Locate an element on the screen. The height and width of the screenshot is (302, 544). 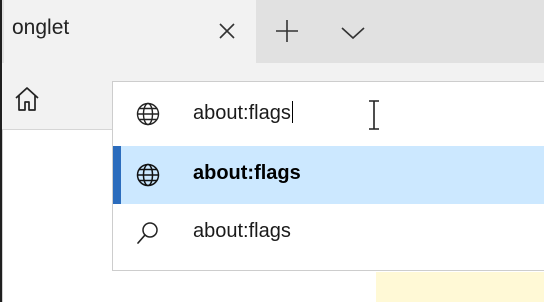
page-content-panel is located at coordinates (460, 287).